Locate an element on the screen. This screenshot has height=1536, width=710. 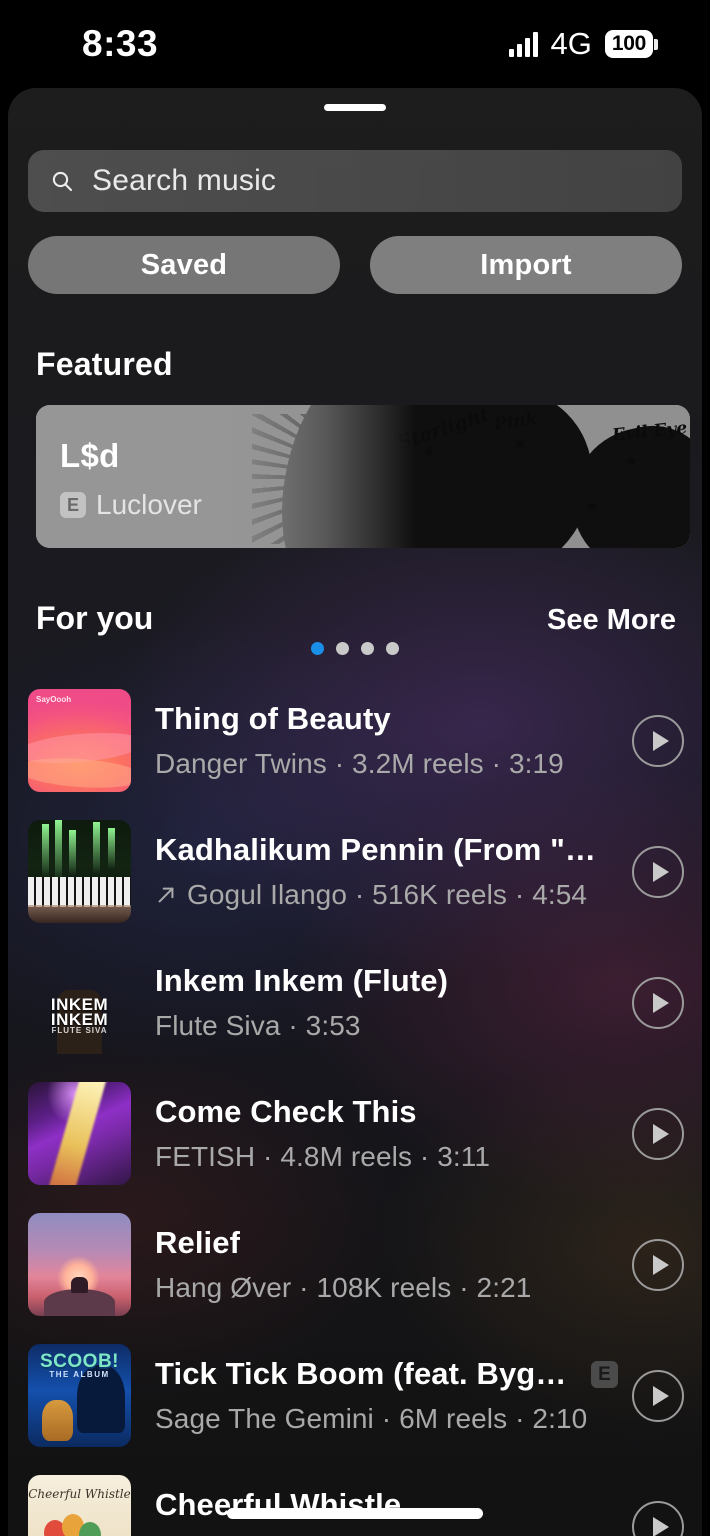
battery-percent-label: 100 is located at coordinates (628, 44).